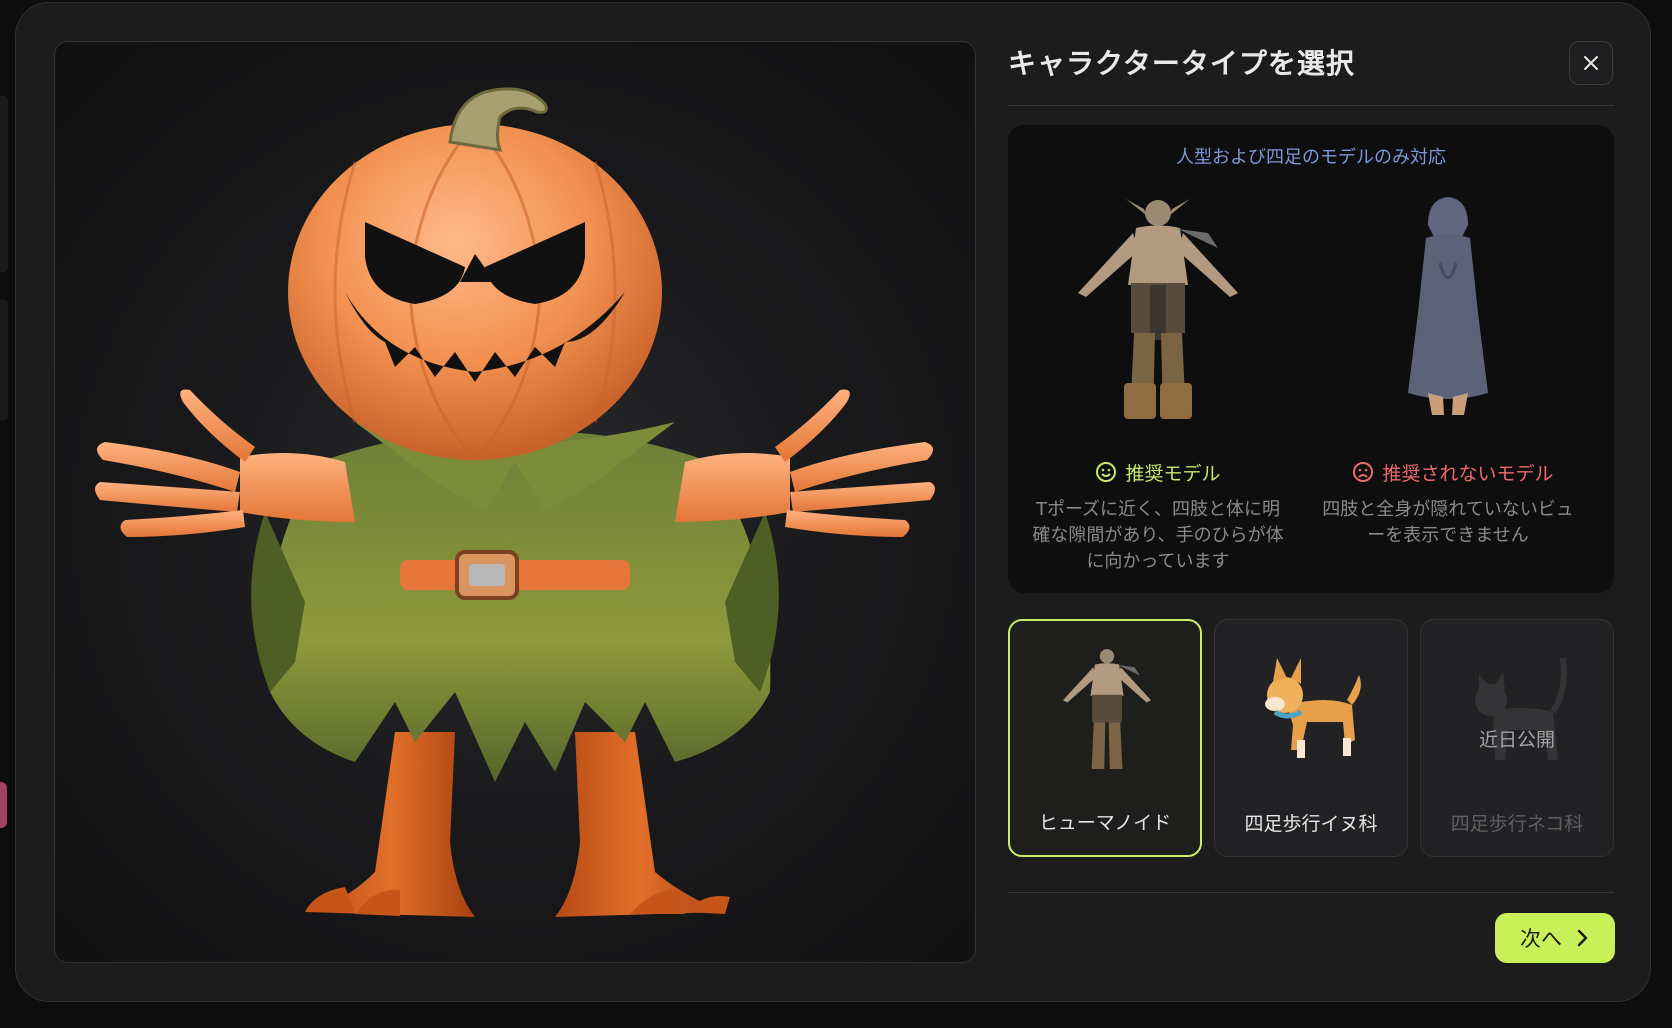 The image size is (1672, 1028). Describe the element at coordinates (1173, 473) in the screenshot. I see `recommended-model-text: 推奨モデル` at that location.